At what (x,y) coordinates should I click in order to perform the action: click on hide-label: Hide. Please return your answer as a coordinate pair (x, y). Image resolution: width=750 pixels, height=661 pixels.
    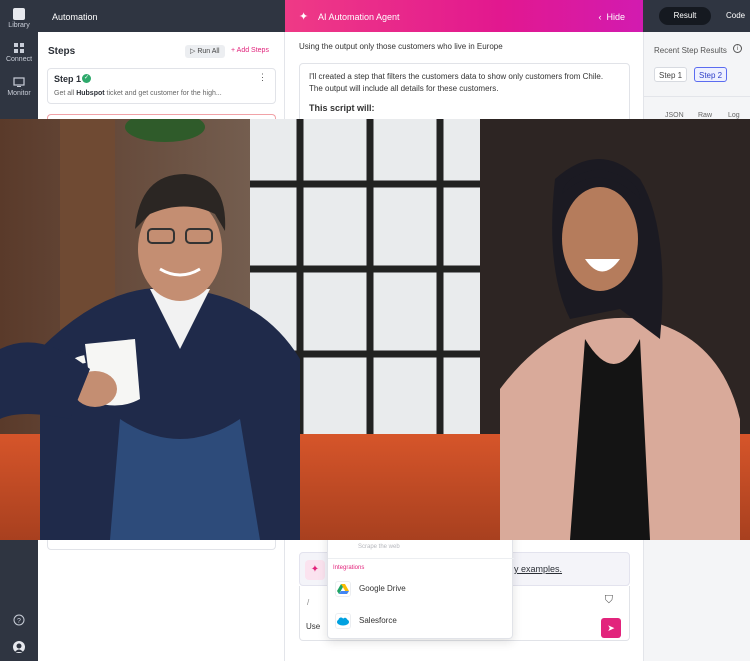
    Looking at the image, I should click on (615, 17).